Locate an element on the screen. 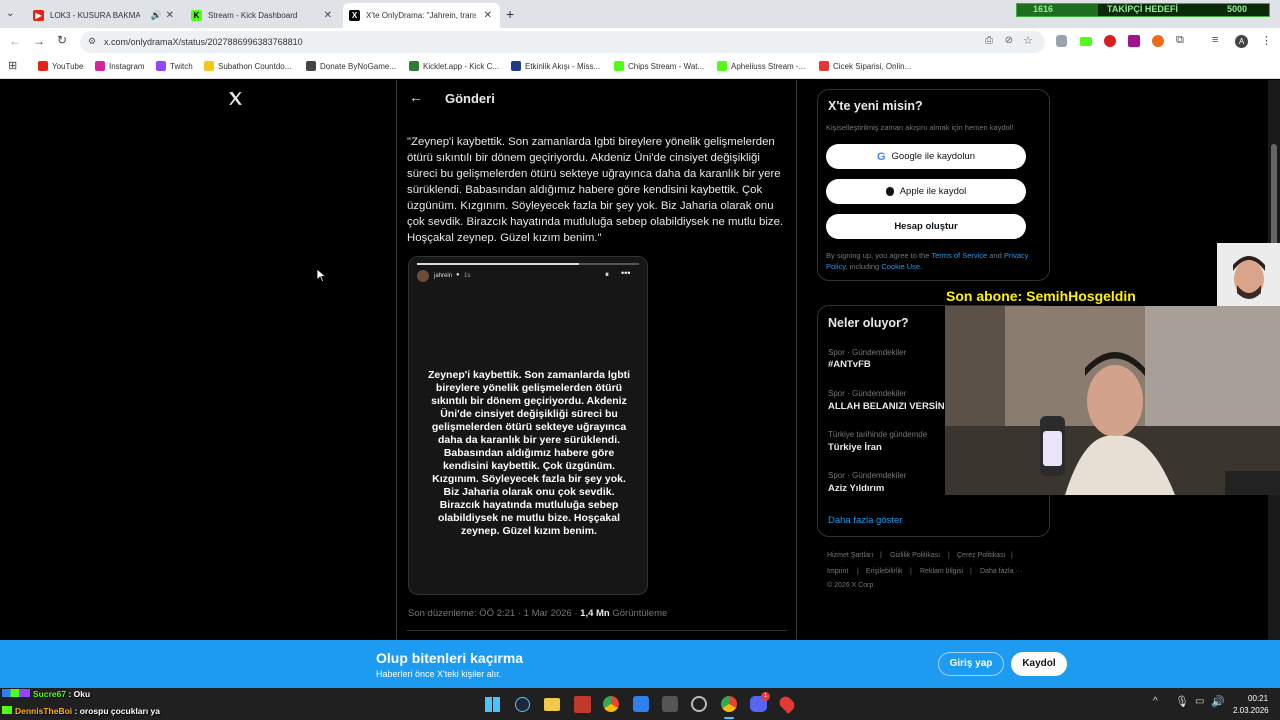  legal-text: . is located at coordinates (921, 266).